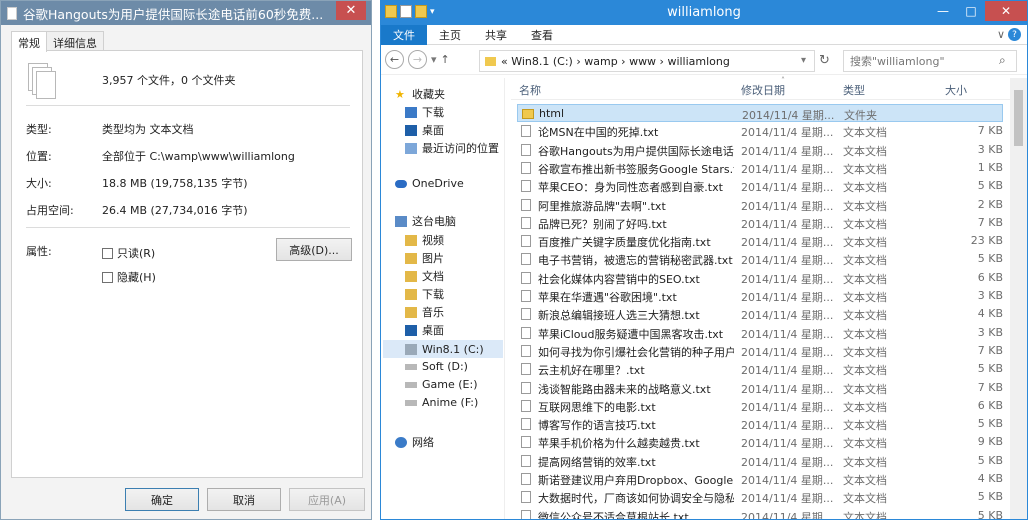  Describe the element at coordinates (615, 61) in the screenshot. I see `address-path: « Win8.1 (C:) › wamp › www › williamlong` at that location.